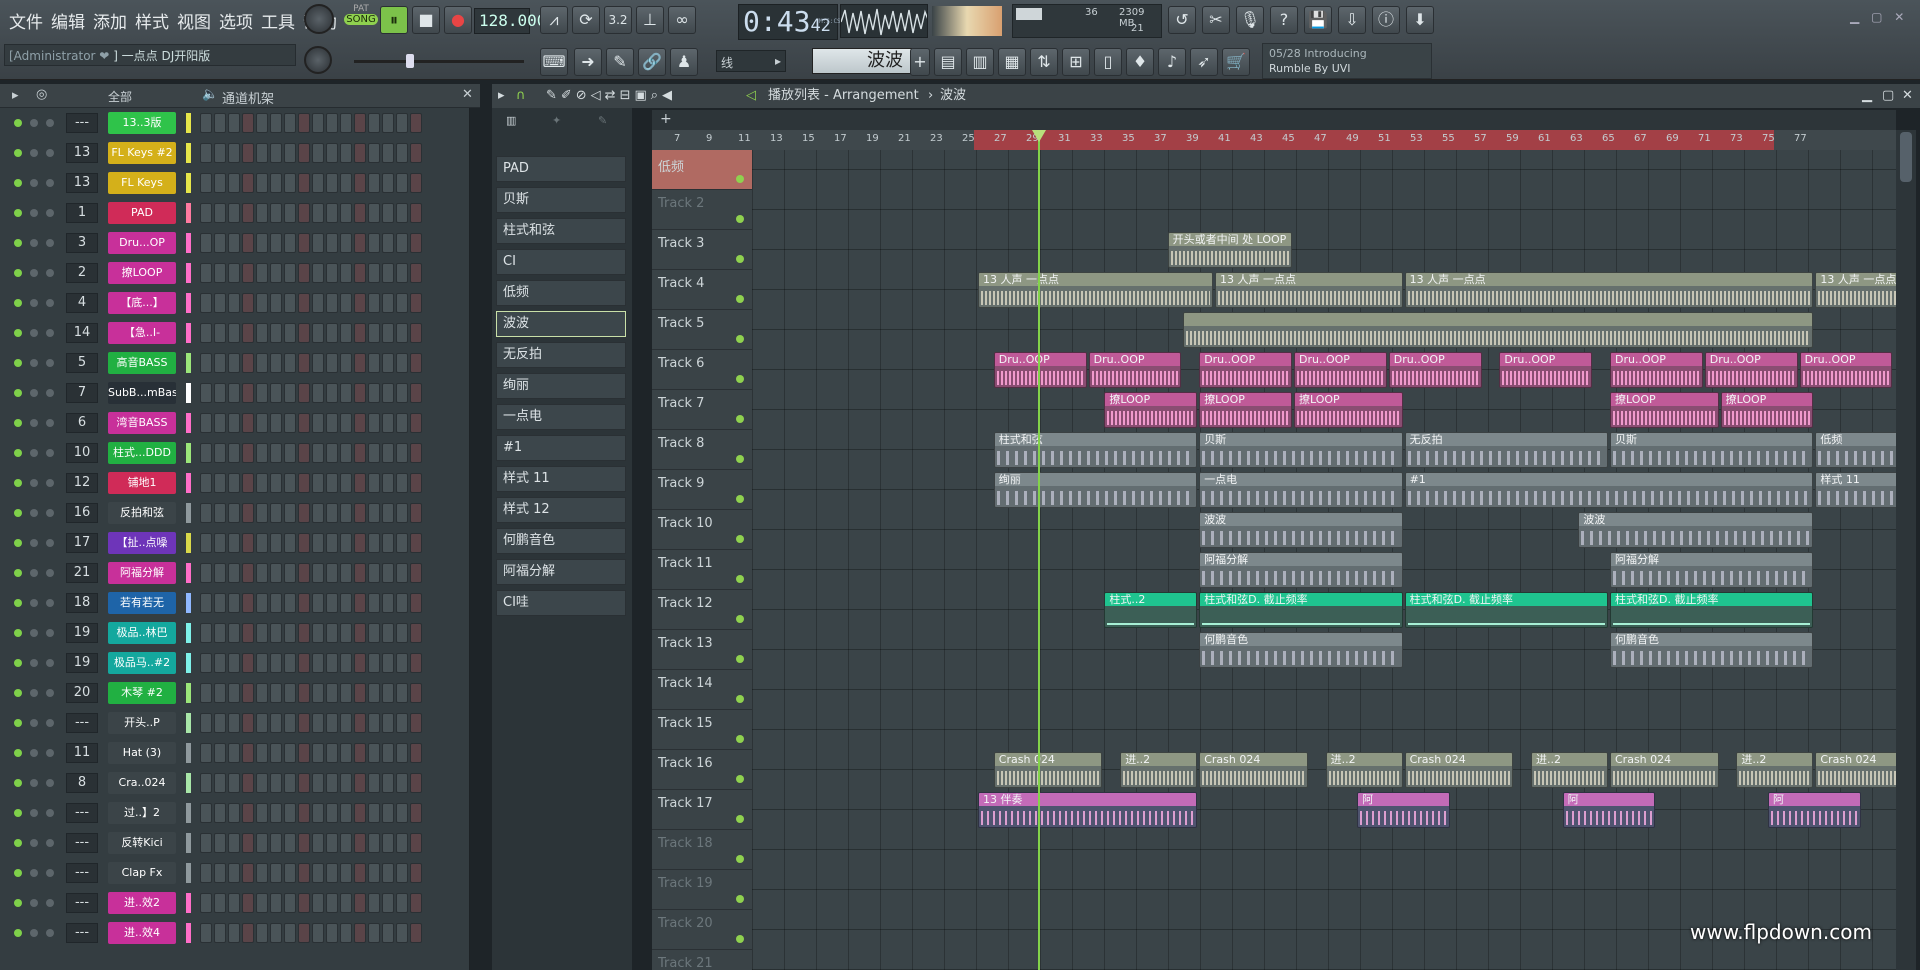 The image size is (1920, 970). I want to click on mixer-track-number: 18, so click(82, 603).